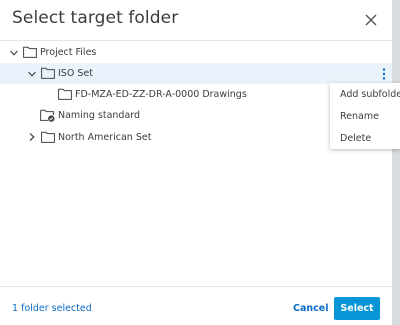  I want to click on footer-divider, so click(196, 286).